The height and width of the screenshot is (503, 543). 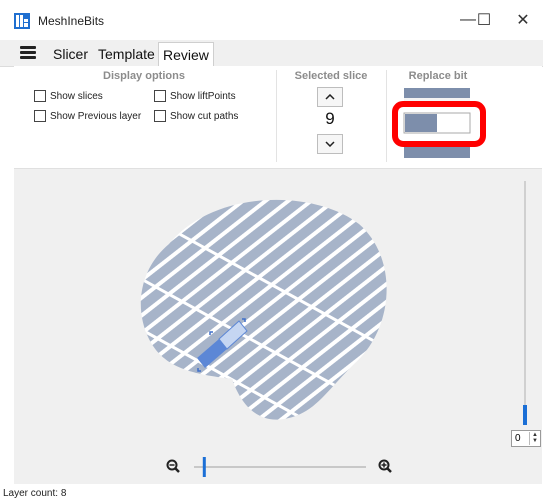 I want to click on title-bar: MeshInеBits — ☐ ✕, so click(x=271, y=20).